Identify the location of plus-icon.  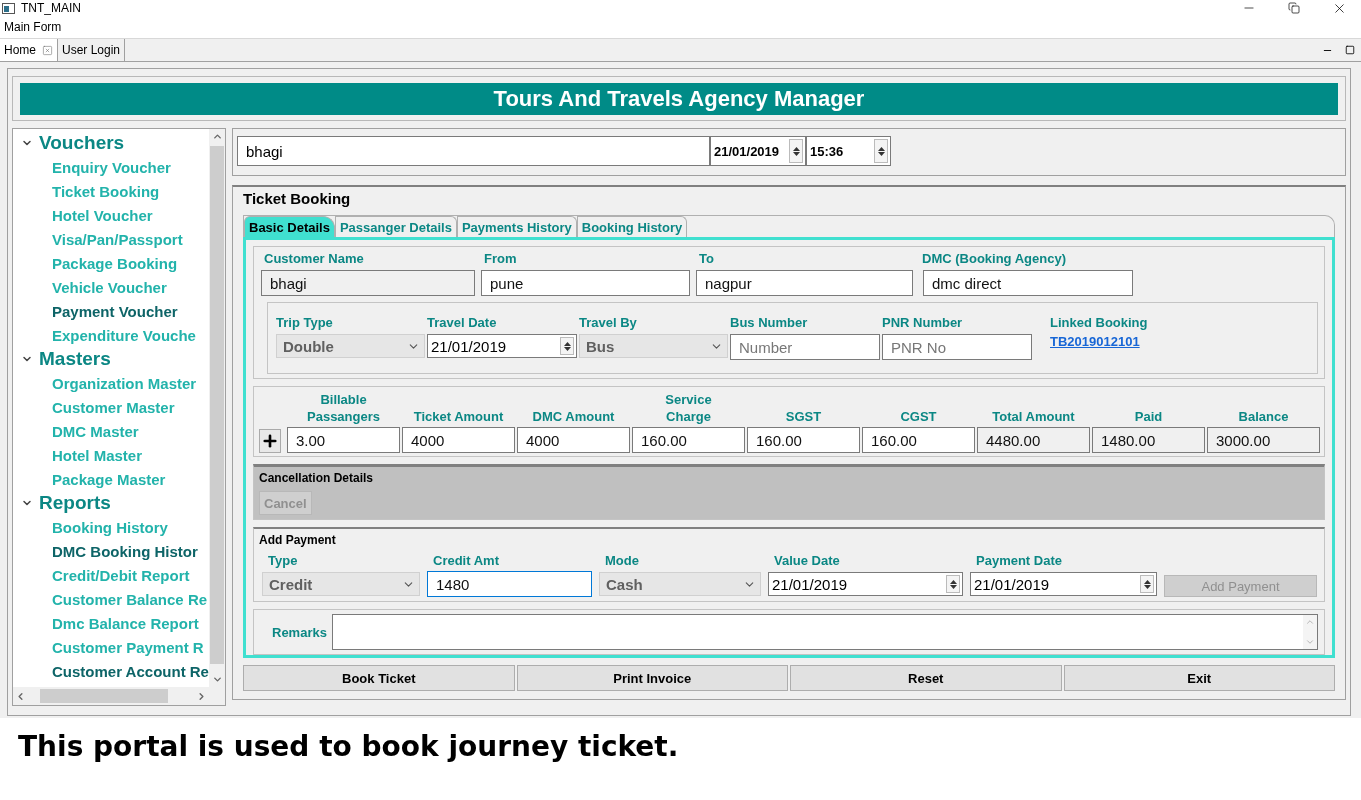
(270, 441).